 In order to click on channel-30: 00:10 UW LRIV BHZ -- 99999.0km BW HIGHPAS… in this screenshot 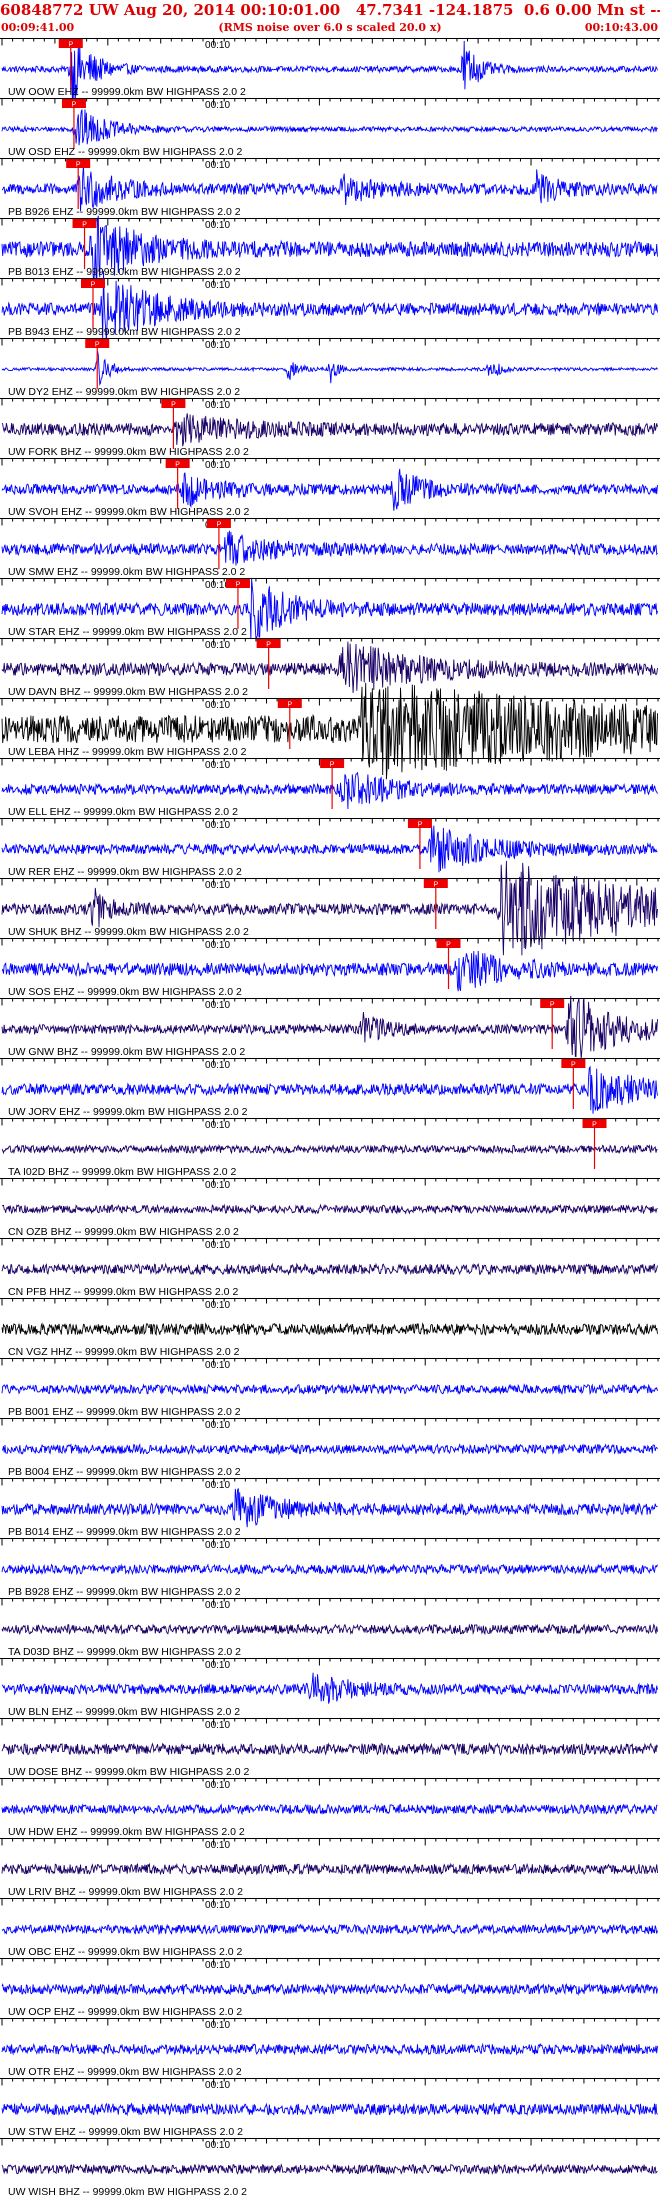, I will do `click(330, 1868)`.